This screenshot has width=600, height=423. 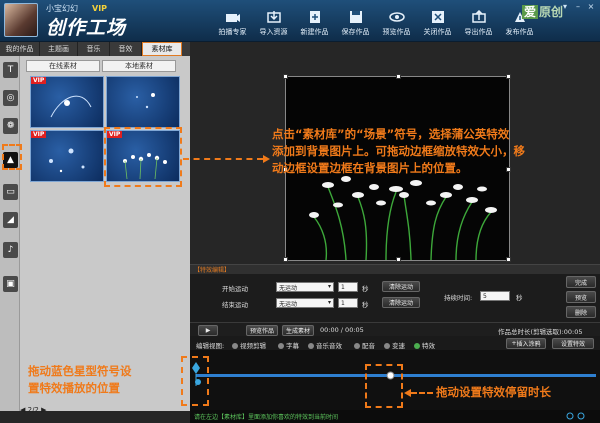 I want to click on avatar, so click(x=21, y=20).